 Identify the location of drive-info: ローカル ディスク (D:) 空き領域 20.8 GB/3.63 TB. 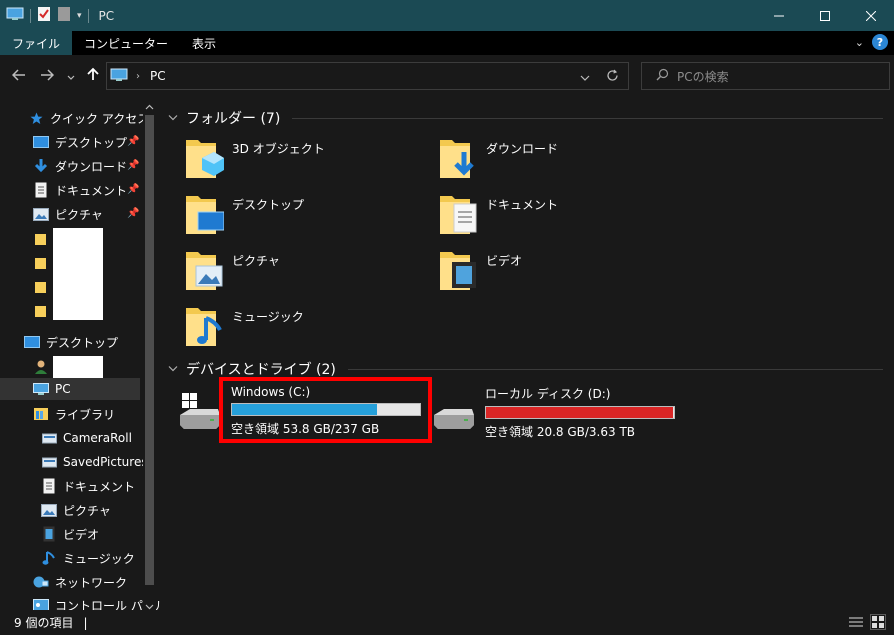
(580, 412).